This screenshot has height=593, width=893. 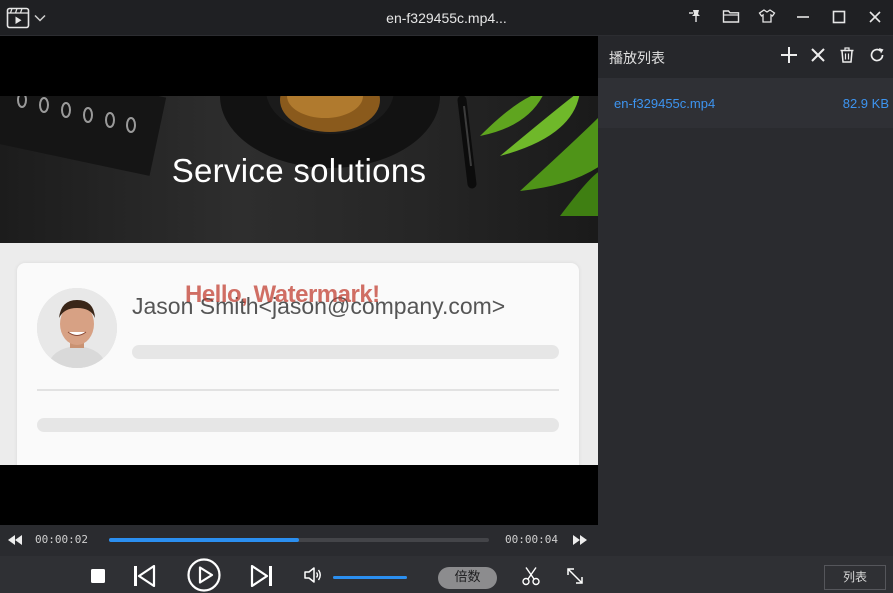 I want to click on seek-bar, so click(x=299, y=540).